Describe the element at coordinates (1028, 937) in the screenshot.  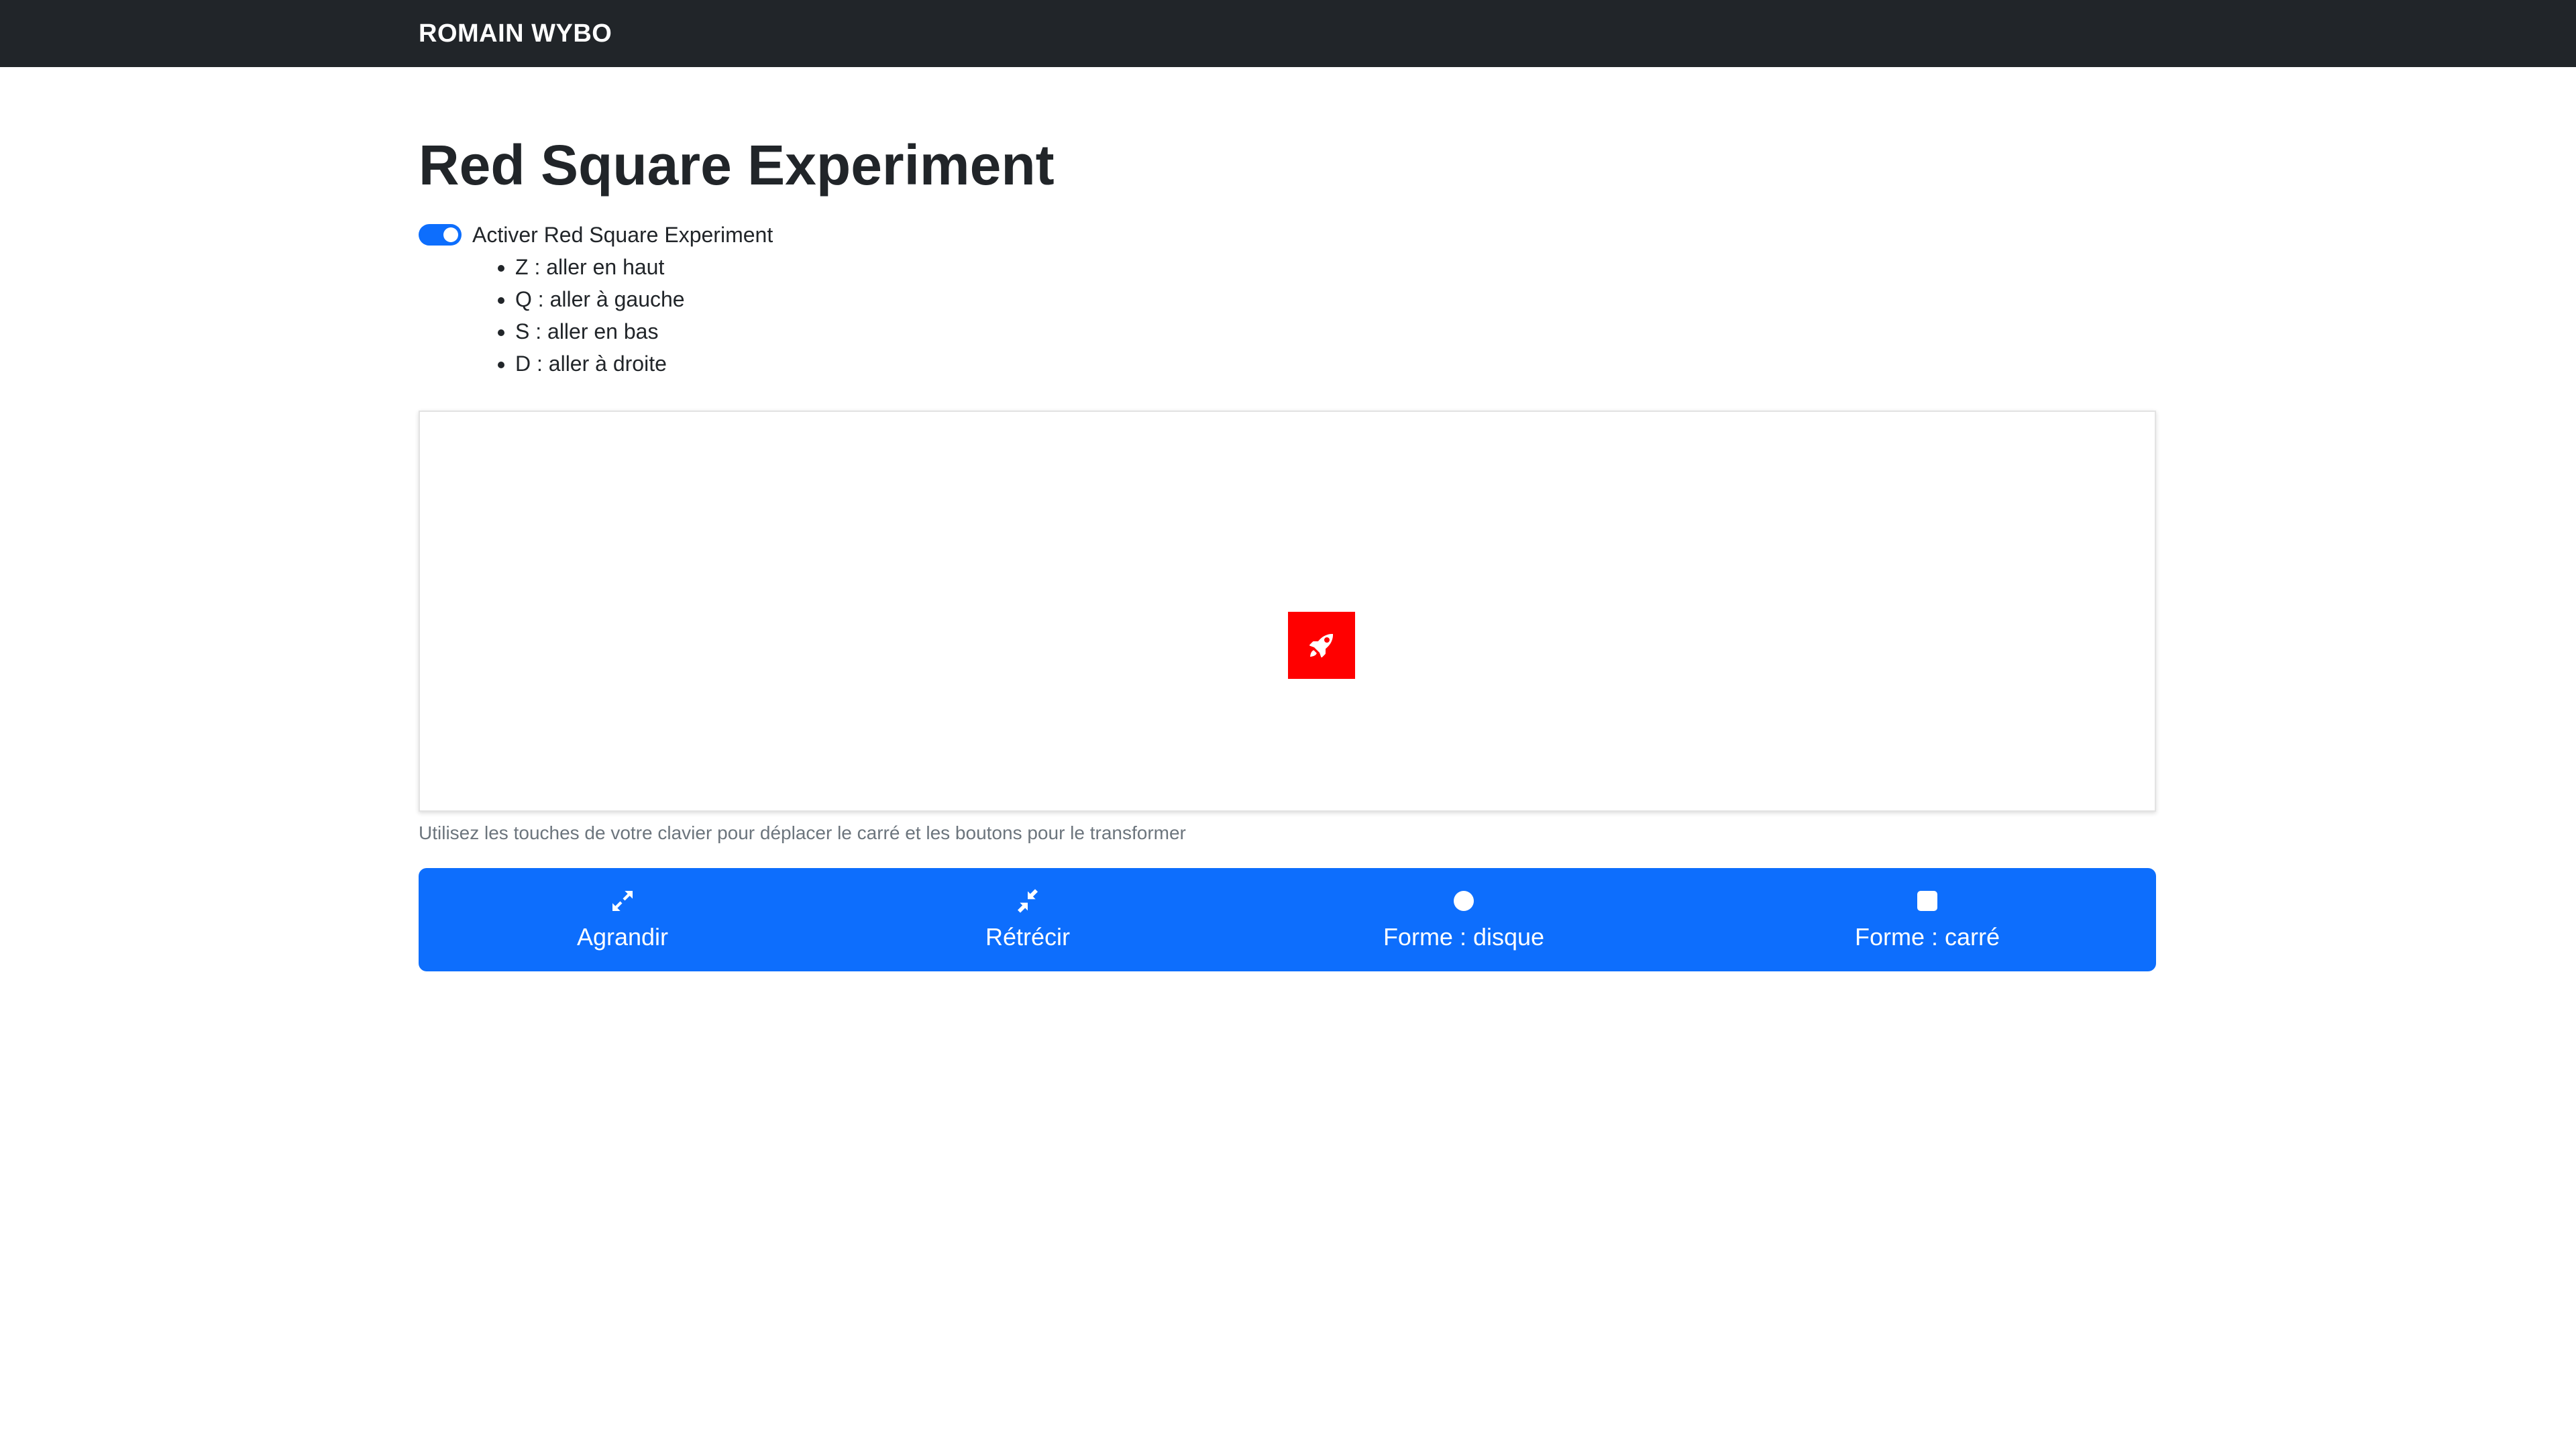
I see `shrink-button-label: Rétrécir` at that location.